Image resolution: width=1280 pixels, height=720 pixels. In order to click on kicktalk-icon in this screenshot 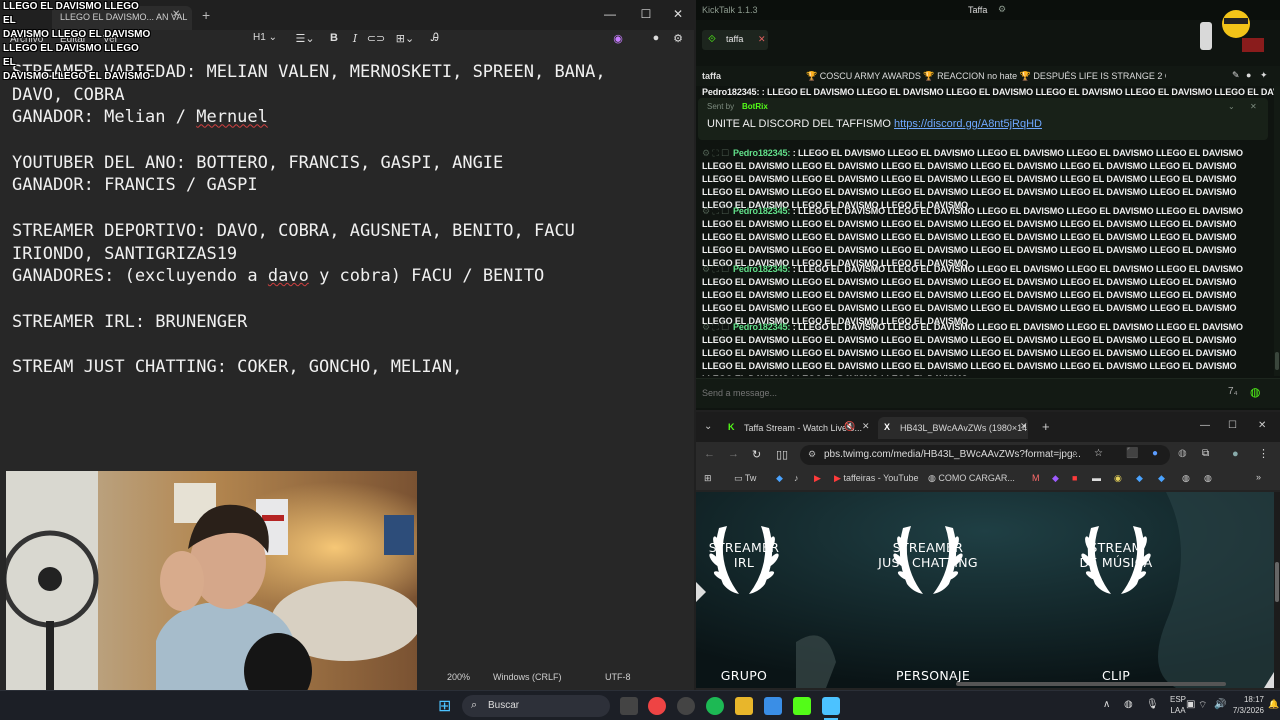, I will do `click(802, 706)`.